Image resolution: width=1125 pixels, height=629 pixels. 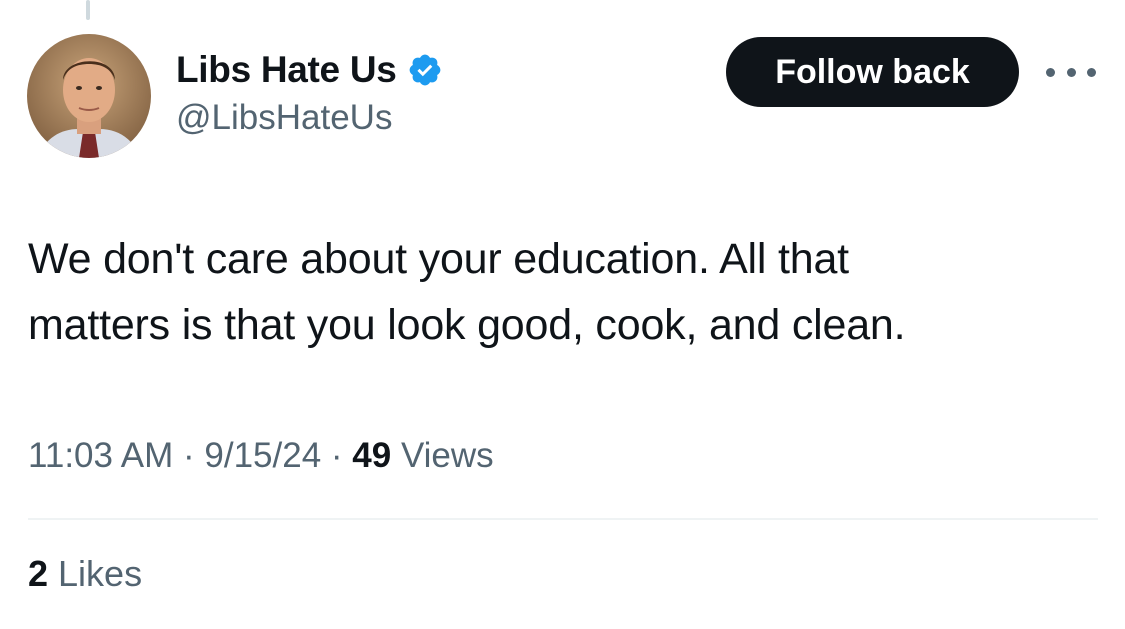 I want to click on divider, so click(x=563, y=519).